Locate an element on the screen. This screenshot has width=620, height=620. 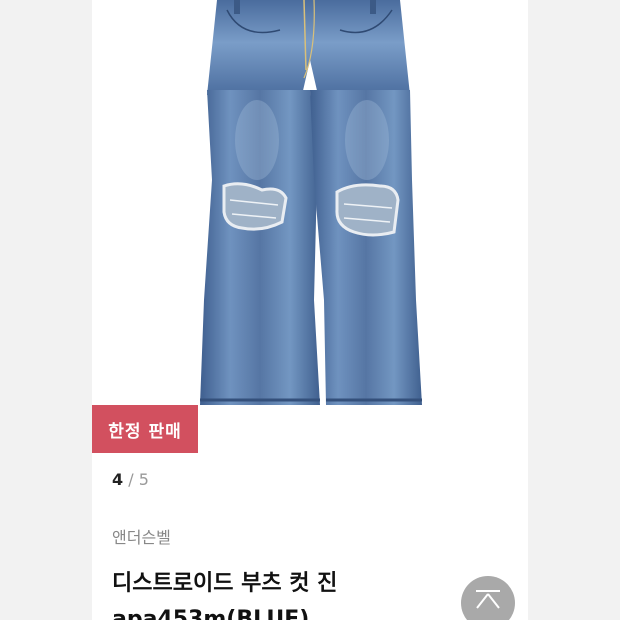
brand-name: 앤더슨벨 is located at coordinates (141, 536).